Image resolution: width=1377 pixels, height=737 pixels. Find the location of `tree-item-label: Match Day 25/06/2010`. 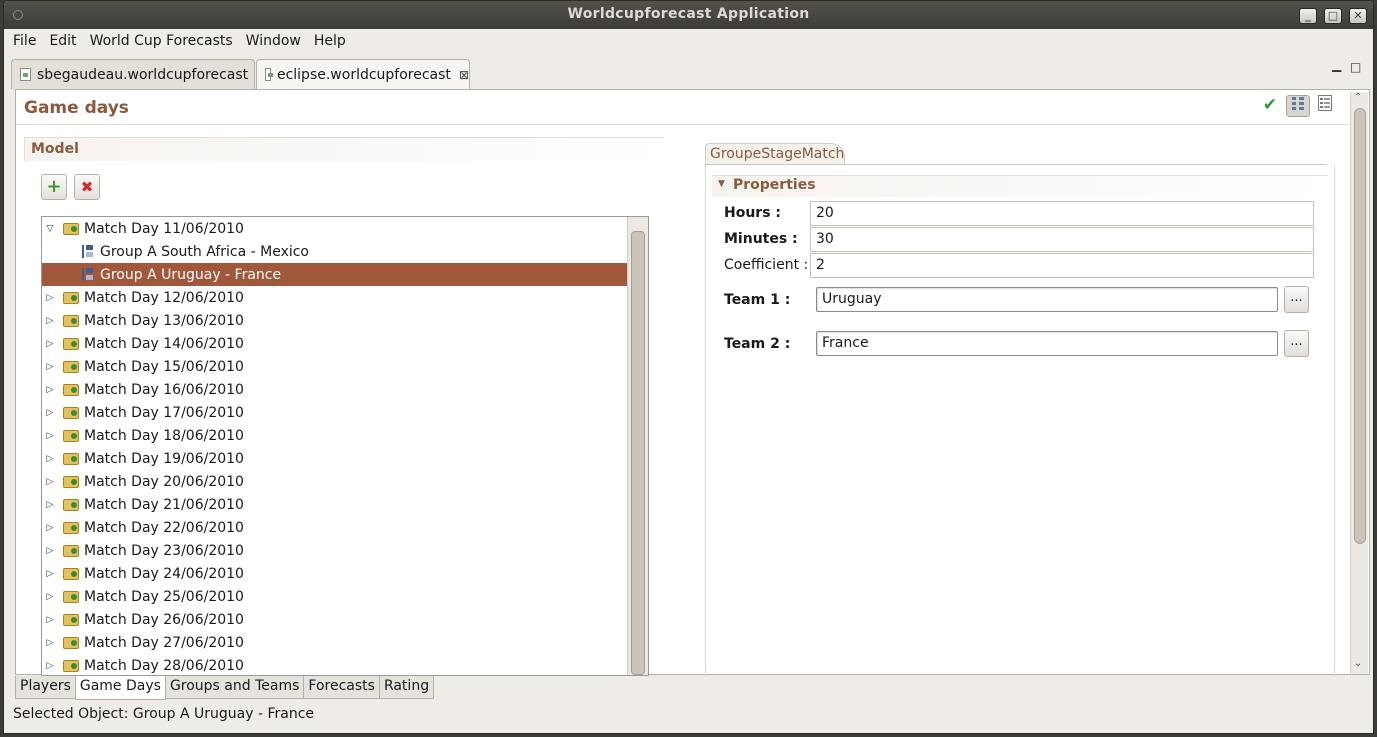

tree-item-label: Match Day 25/06/2010 is located at coordinates (164, 596).